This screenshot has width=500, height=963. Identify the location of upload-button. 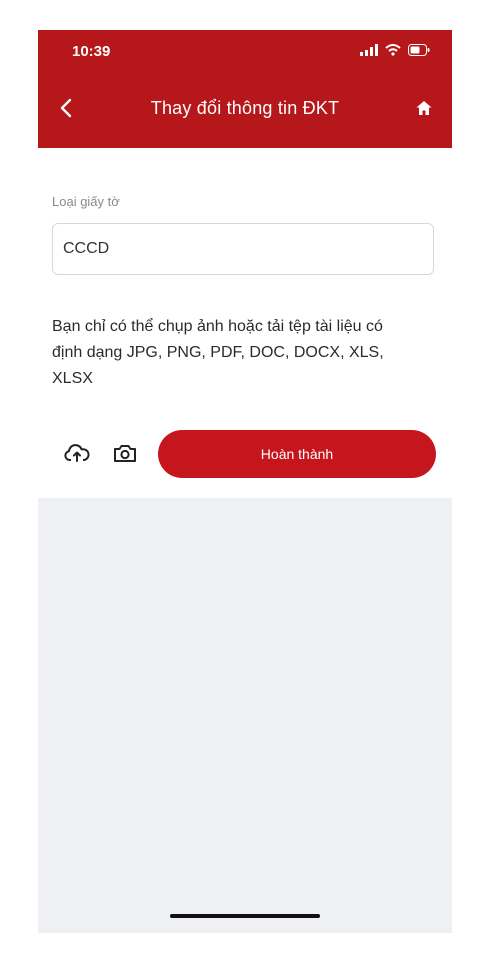
(77, 453).